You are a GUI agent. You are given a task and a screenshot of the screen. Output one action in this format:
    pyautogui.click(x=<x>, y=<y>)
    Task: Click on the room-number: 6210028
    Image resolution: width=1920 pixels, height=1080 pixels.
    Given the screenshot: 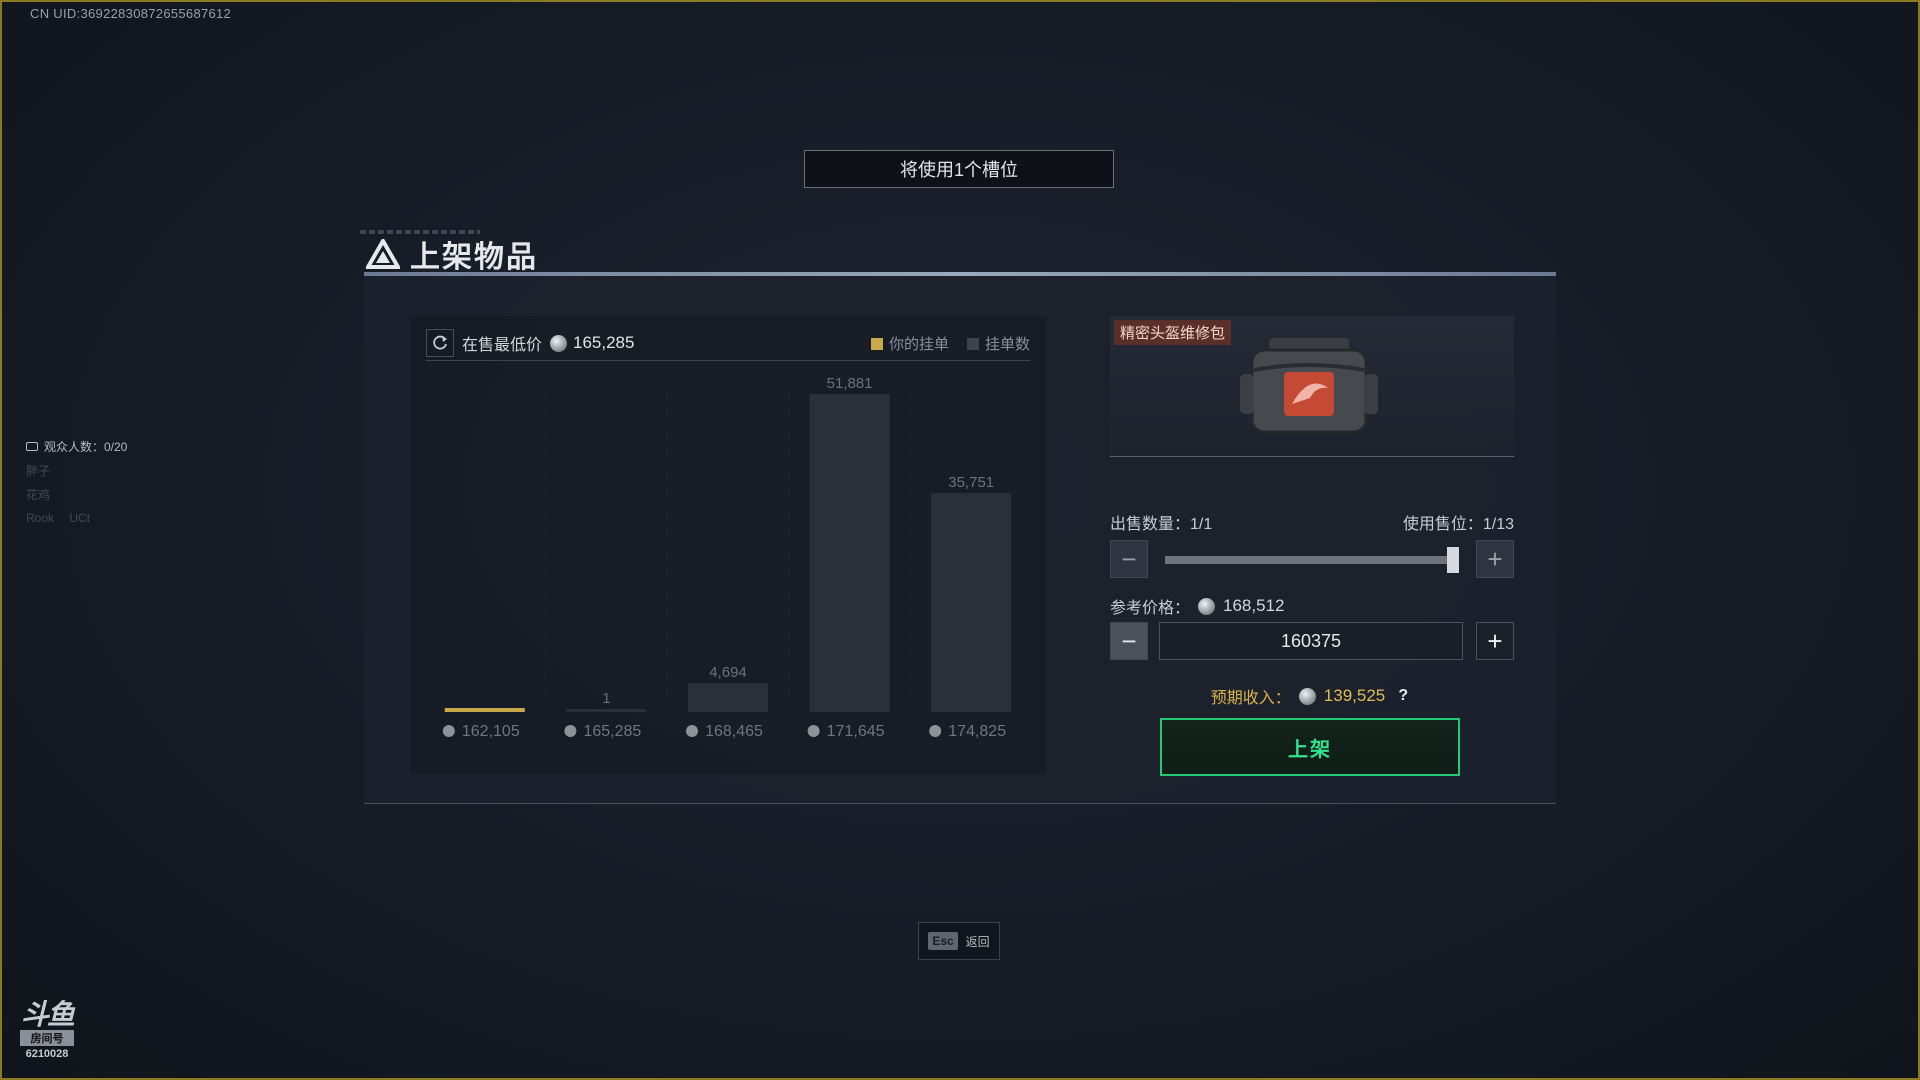 What is the action you would take?
    pyautogui.click(x=47, y=1054)
    